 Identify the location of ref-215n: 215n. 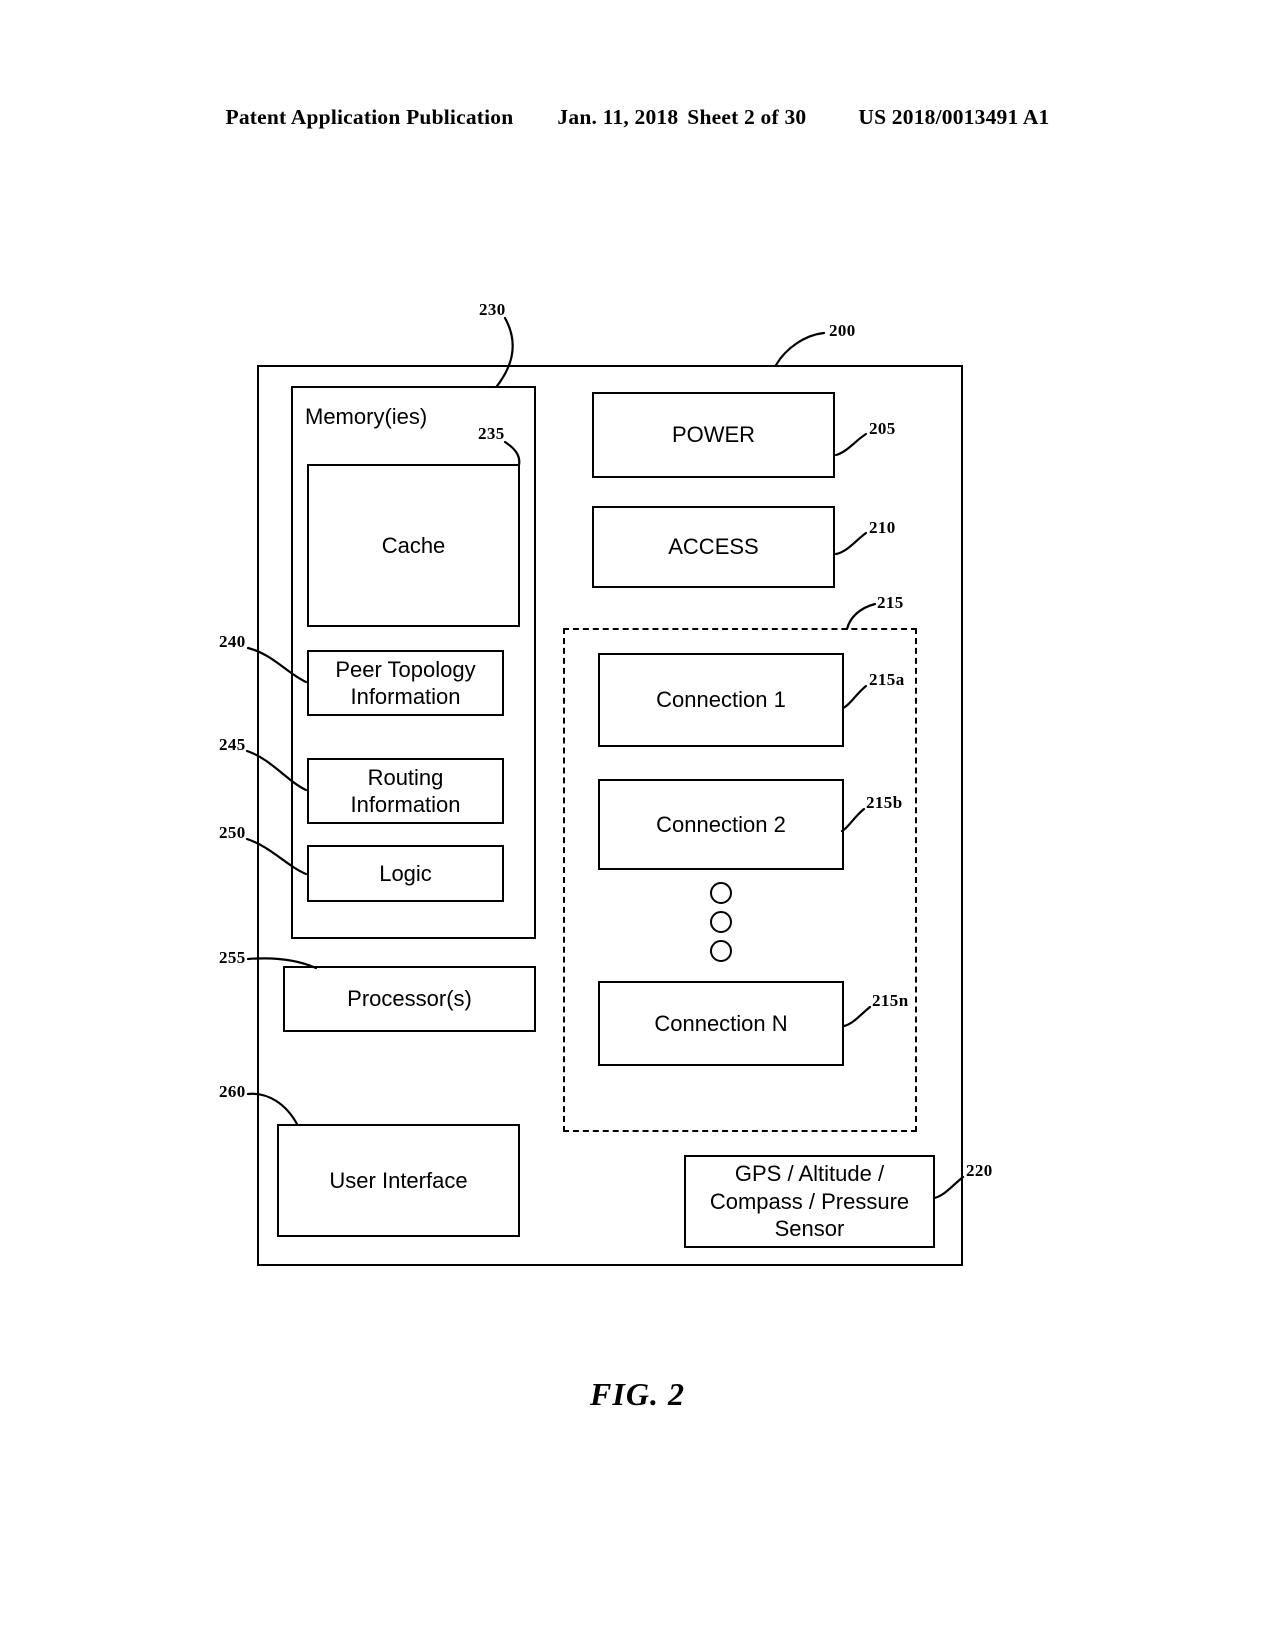
(890, 1000).